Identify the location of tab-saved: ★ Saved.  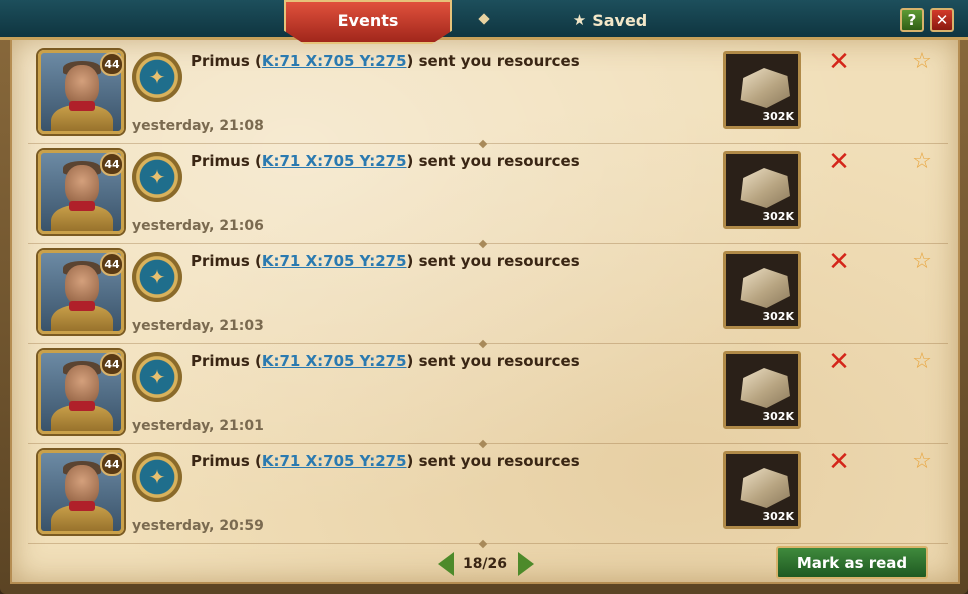
(610, 20).